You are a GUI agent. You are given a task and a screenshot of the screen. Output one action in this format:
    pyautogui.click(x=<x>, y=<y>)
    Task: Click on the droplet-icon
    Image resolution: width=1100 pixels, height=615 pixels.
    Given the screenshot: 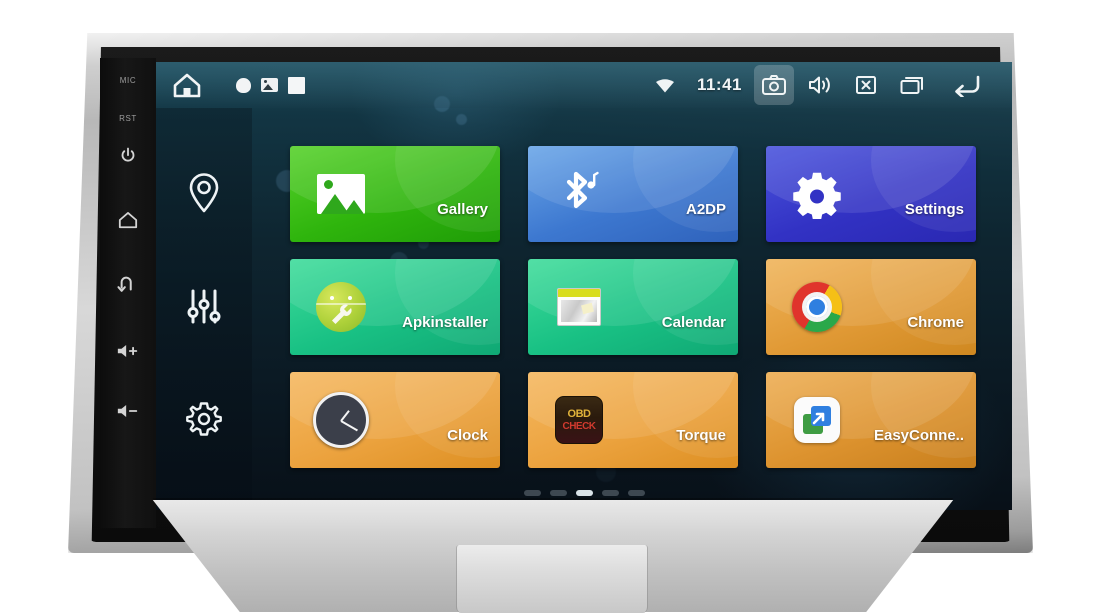 What is the action you would take?
    pyautogui.click(x=243, y=85)
    